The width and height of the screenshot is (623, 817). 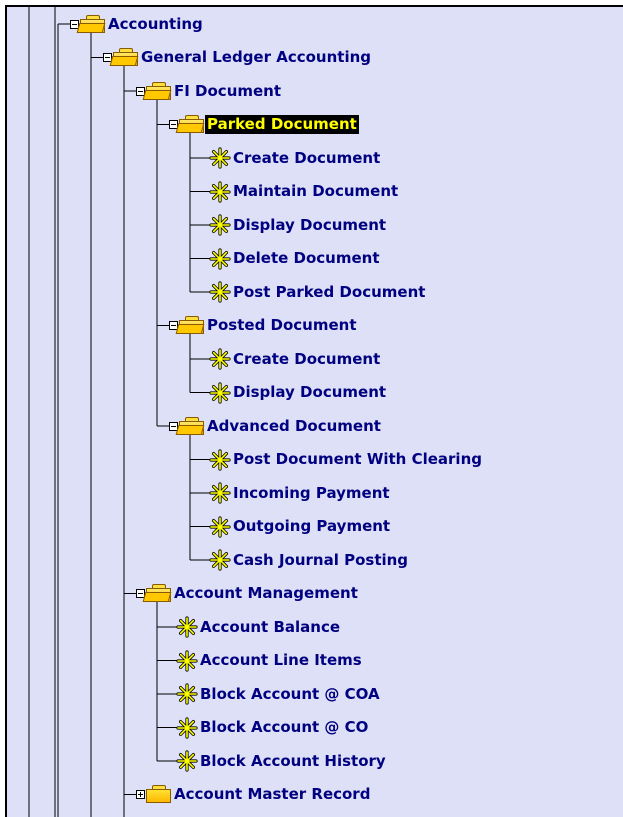 I want to click on folder-icon, so click(x=158, y=794).